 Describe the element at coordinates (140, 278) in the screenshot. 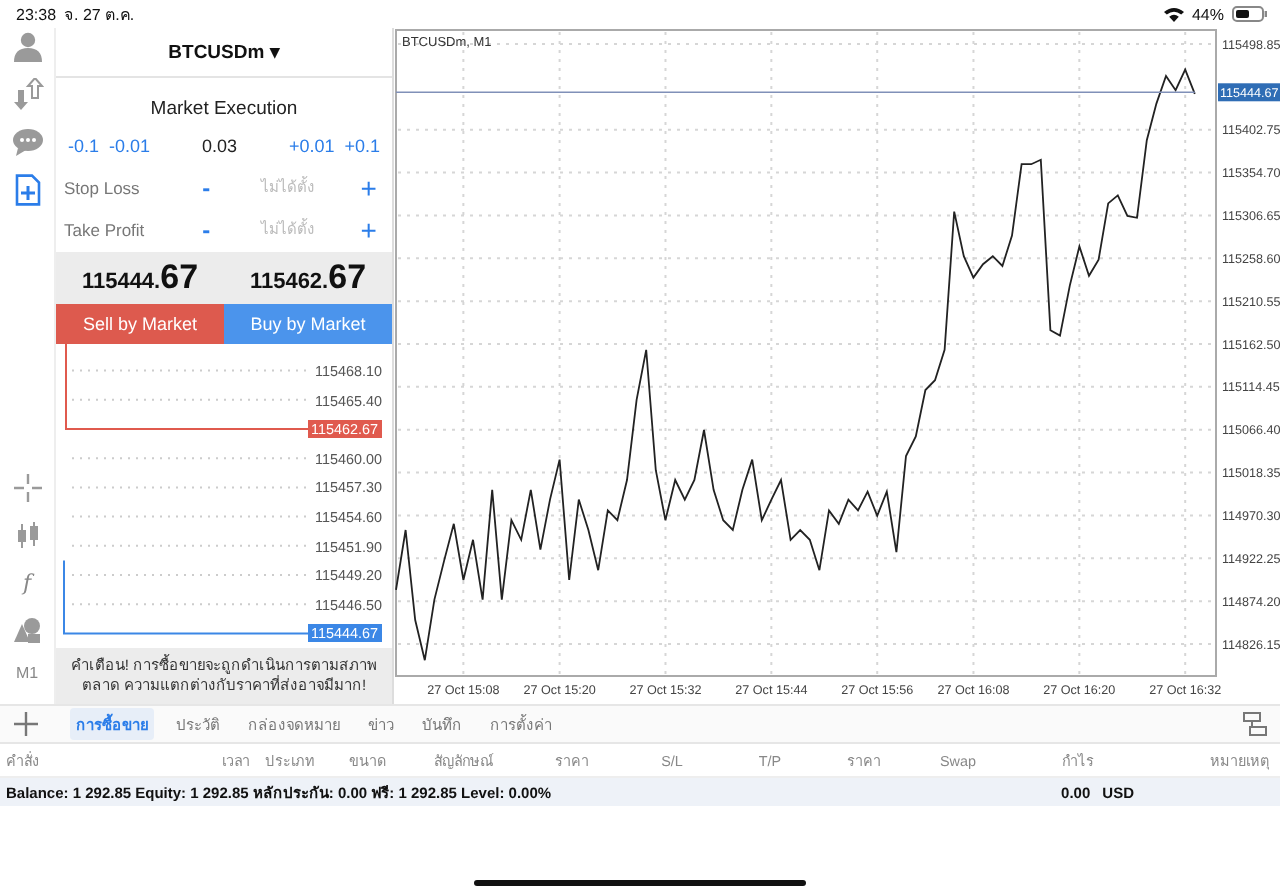

I see `bid-price: 115444.67` at that location.